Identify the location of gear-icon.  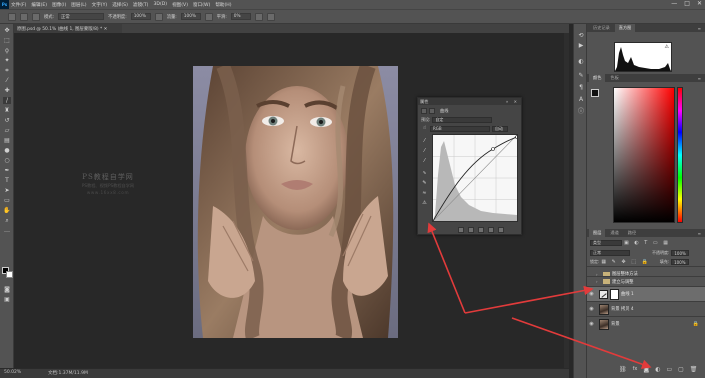
(258, 16).